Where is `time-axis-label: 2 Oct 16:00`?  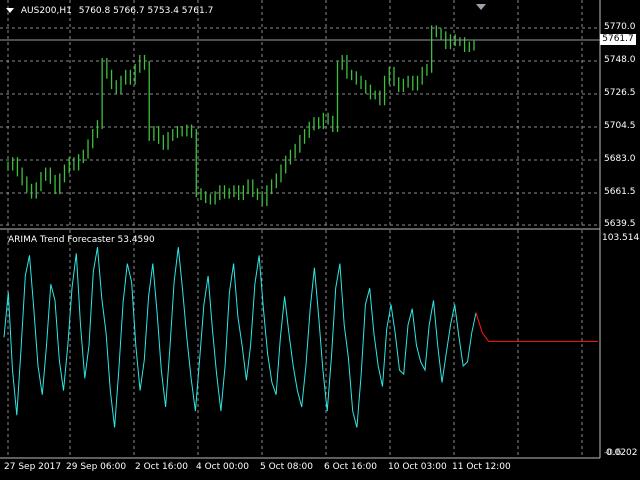 time-axis-label: 2 Oct 16:00 is located at coordinates (161, 467).